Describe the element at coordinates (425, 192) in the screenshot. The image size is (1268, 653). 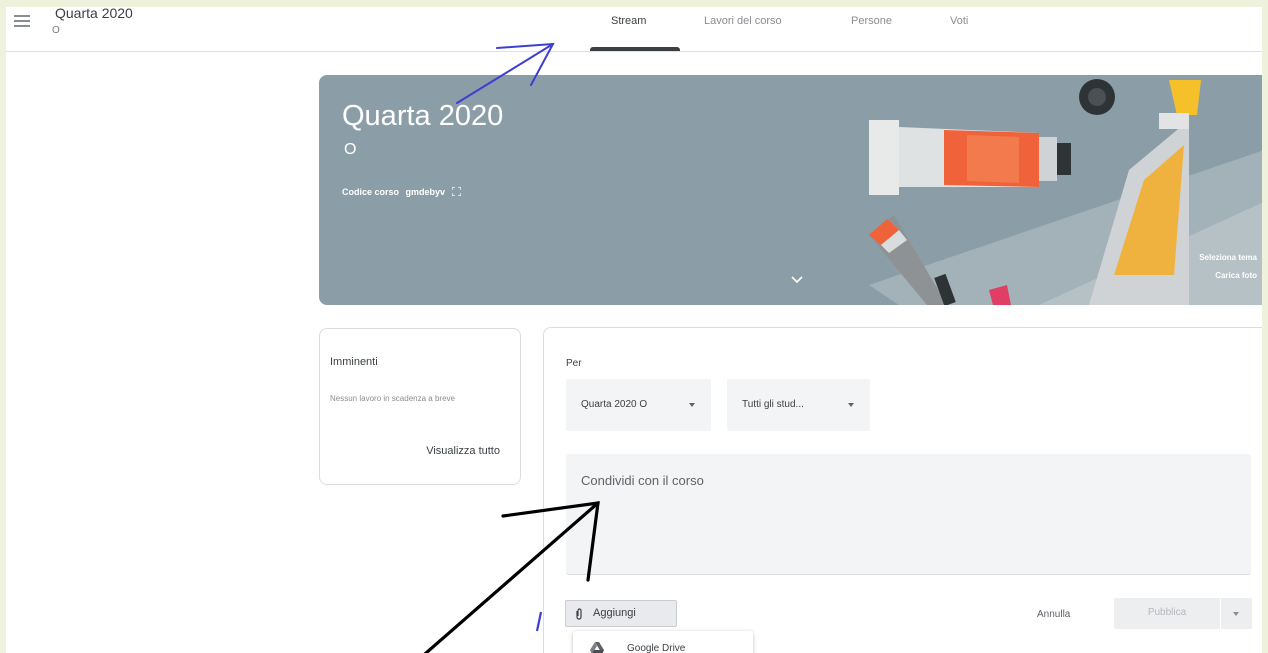
I see `course-code-value: gmdebyv` at that location.